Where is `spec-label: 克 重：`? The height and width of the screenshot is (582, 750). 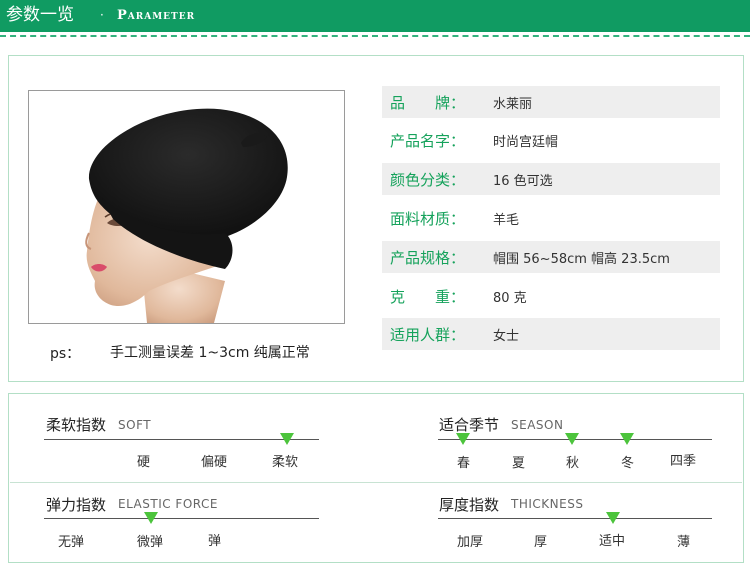
spec-label: 克 重： is located at coordinates (428, 297).